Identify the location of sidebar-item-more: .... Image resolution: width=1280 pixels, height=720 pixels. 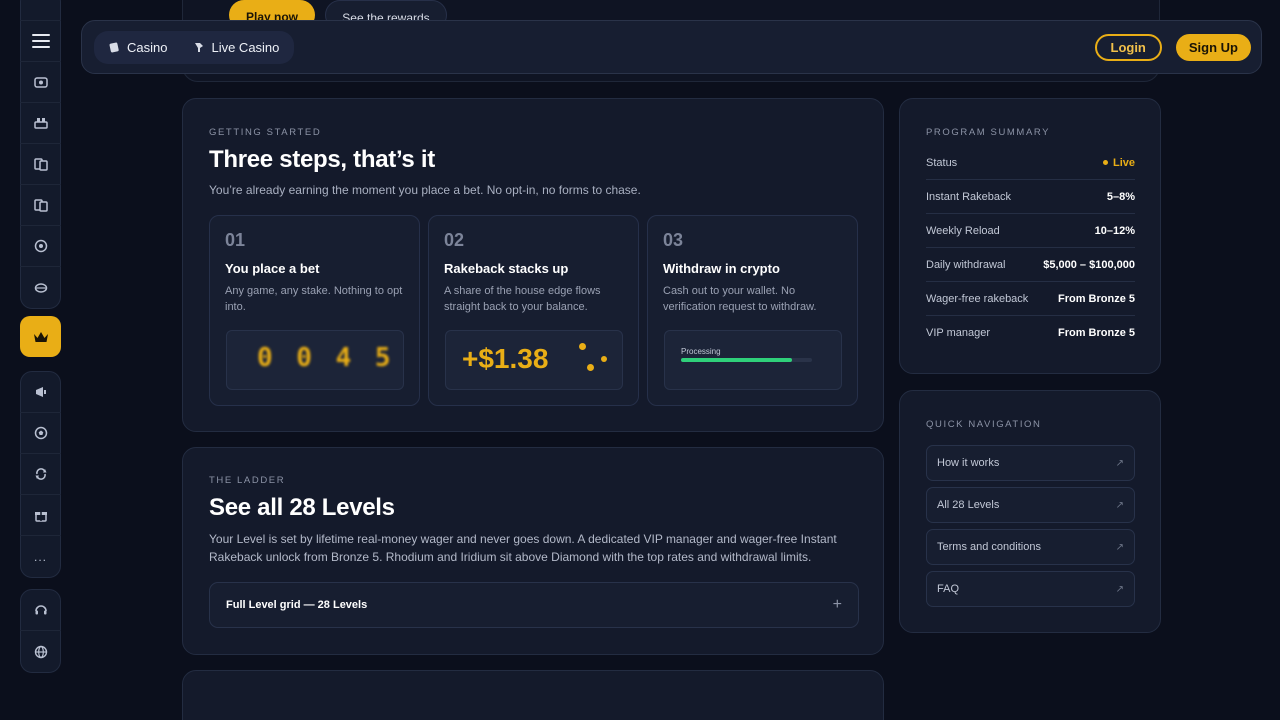
(40, 556).